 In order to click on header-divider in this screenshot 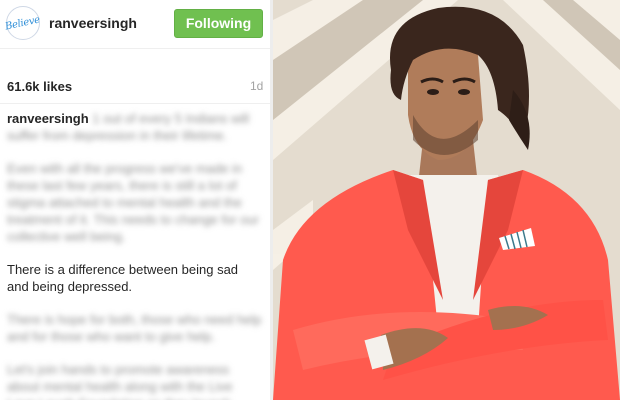, I will do `click(135, 48)`.